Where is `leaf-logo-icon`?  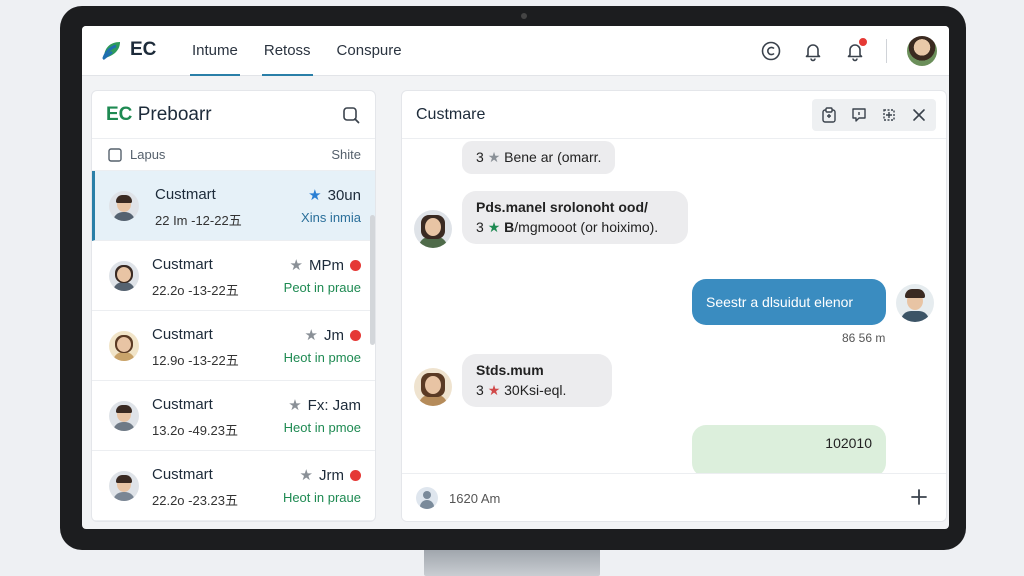
leaf-logo-icon is located at coordinates (111, 51).